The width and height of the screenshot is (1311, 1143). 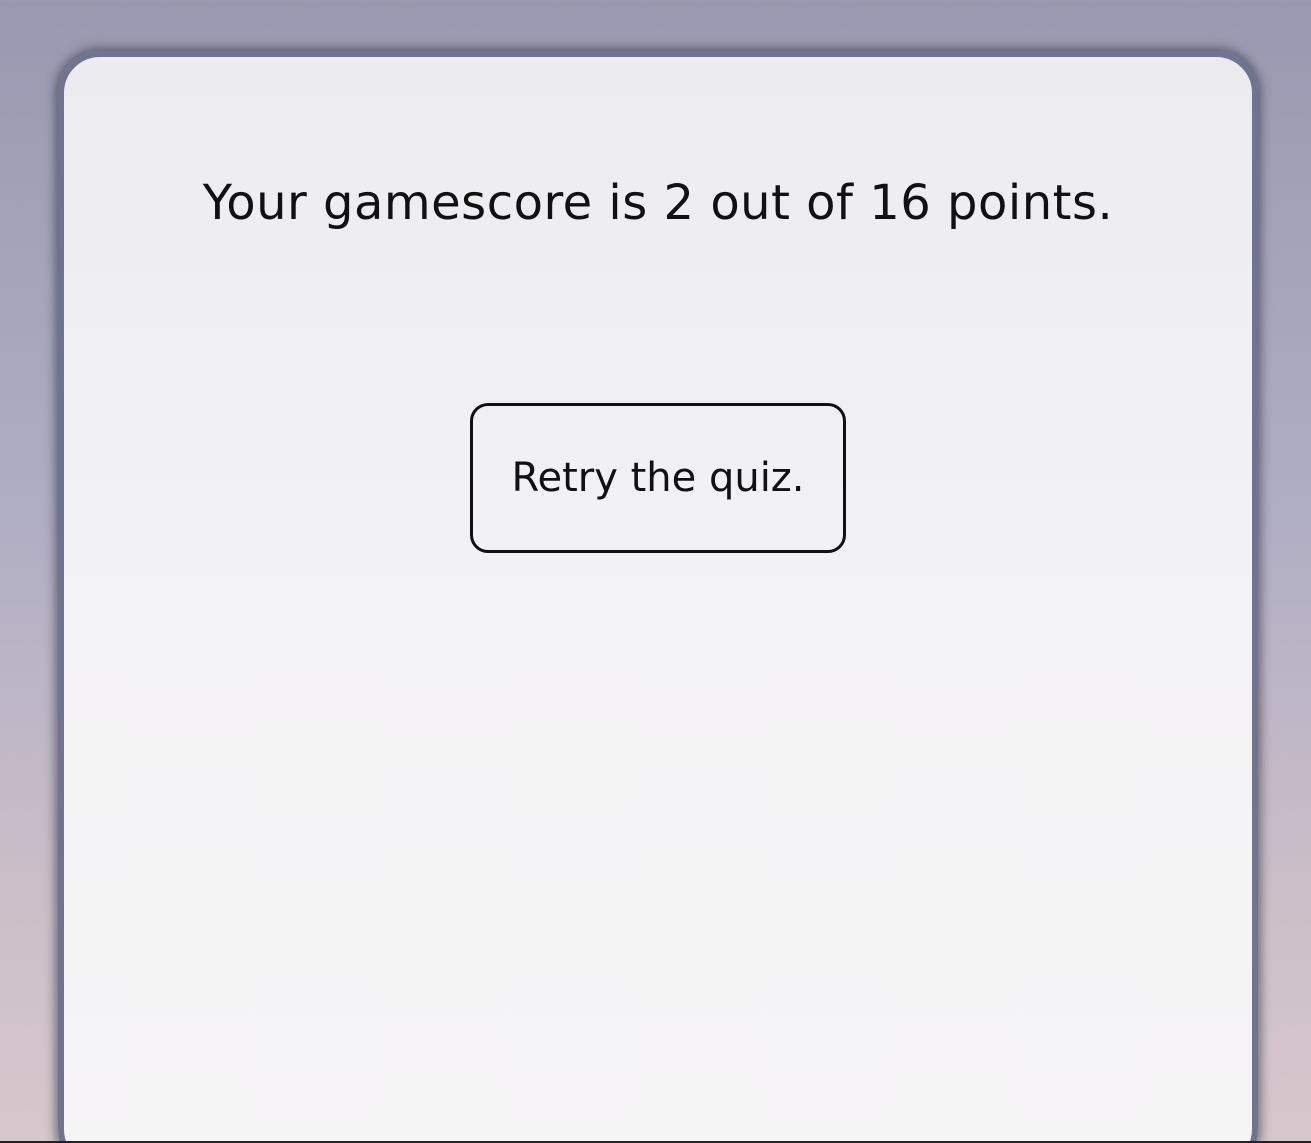 What do you see at coordinates (658, 203) in the screenshot?
I see `score-message: Your gamescore is 2 out of 16 points.` at bounding box center [658, 203].